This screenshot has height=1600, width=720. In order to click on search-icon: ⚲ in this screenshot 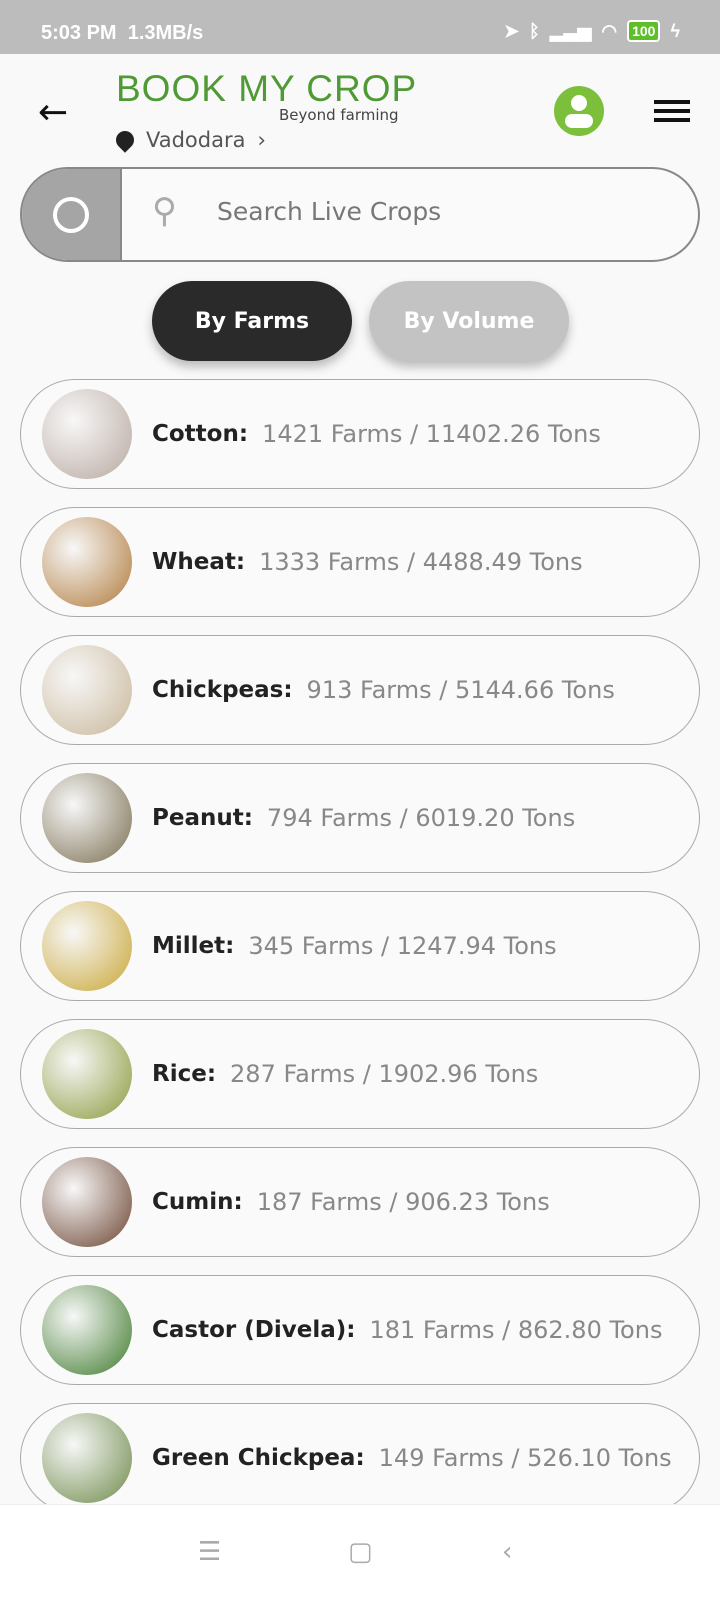, I will do `click(164, 211)`.